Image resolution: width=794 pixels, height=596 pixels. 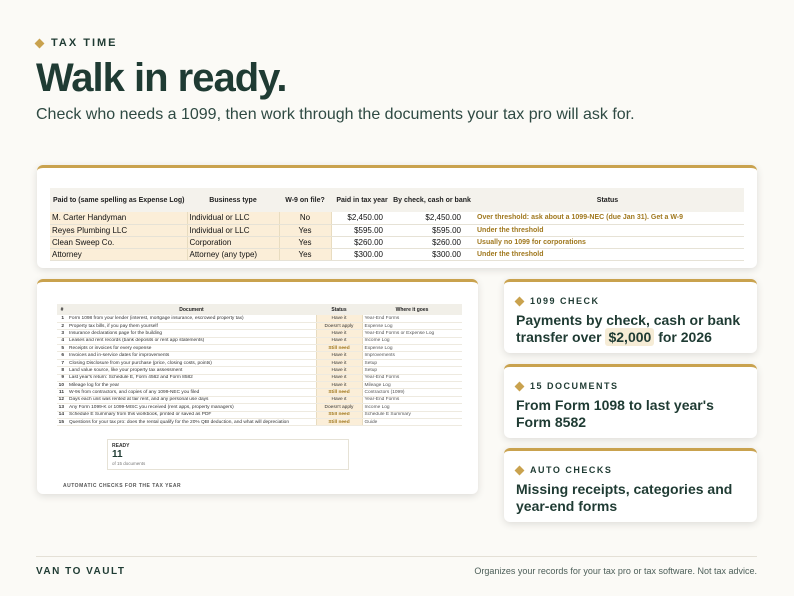 What do you see at coordinates (233, 242) in the screenshot?
I see `business-type-cell: Corporation` at bounding box center [233, 242].